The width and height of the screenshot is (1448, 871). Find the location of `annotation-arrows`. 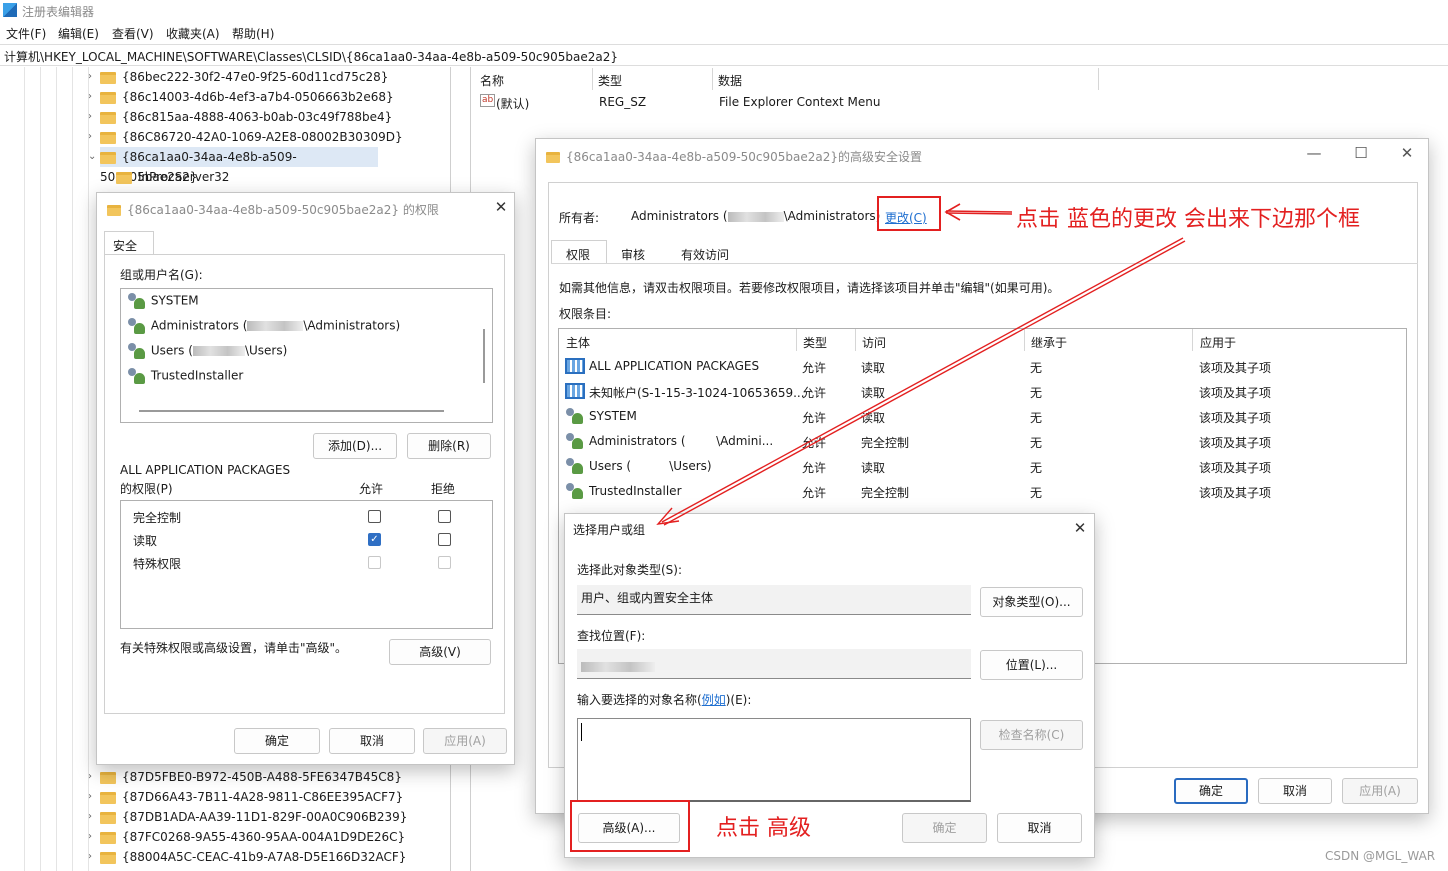

annotation-arrows is located at coordinates (921, 364).